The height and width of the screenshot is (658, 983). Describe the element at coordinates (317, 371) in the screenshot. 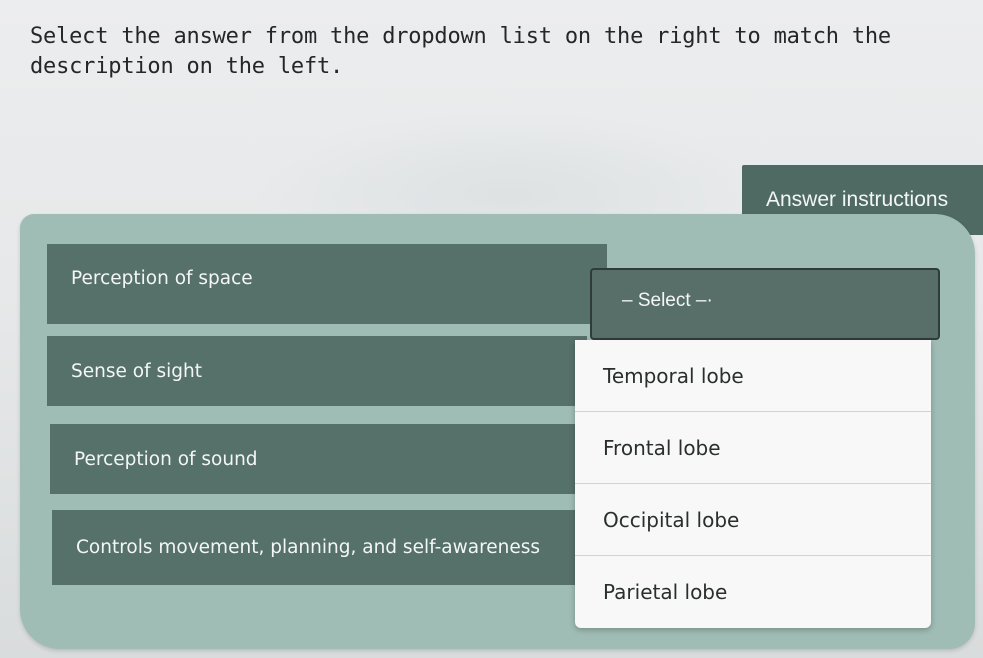

I see `prompt-sense-of-sight: Sense of sight` at that location.